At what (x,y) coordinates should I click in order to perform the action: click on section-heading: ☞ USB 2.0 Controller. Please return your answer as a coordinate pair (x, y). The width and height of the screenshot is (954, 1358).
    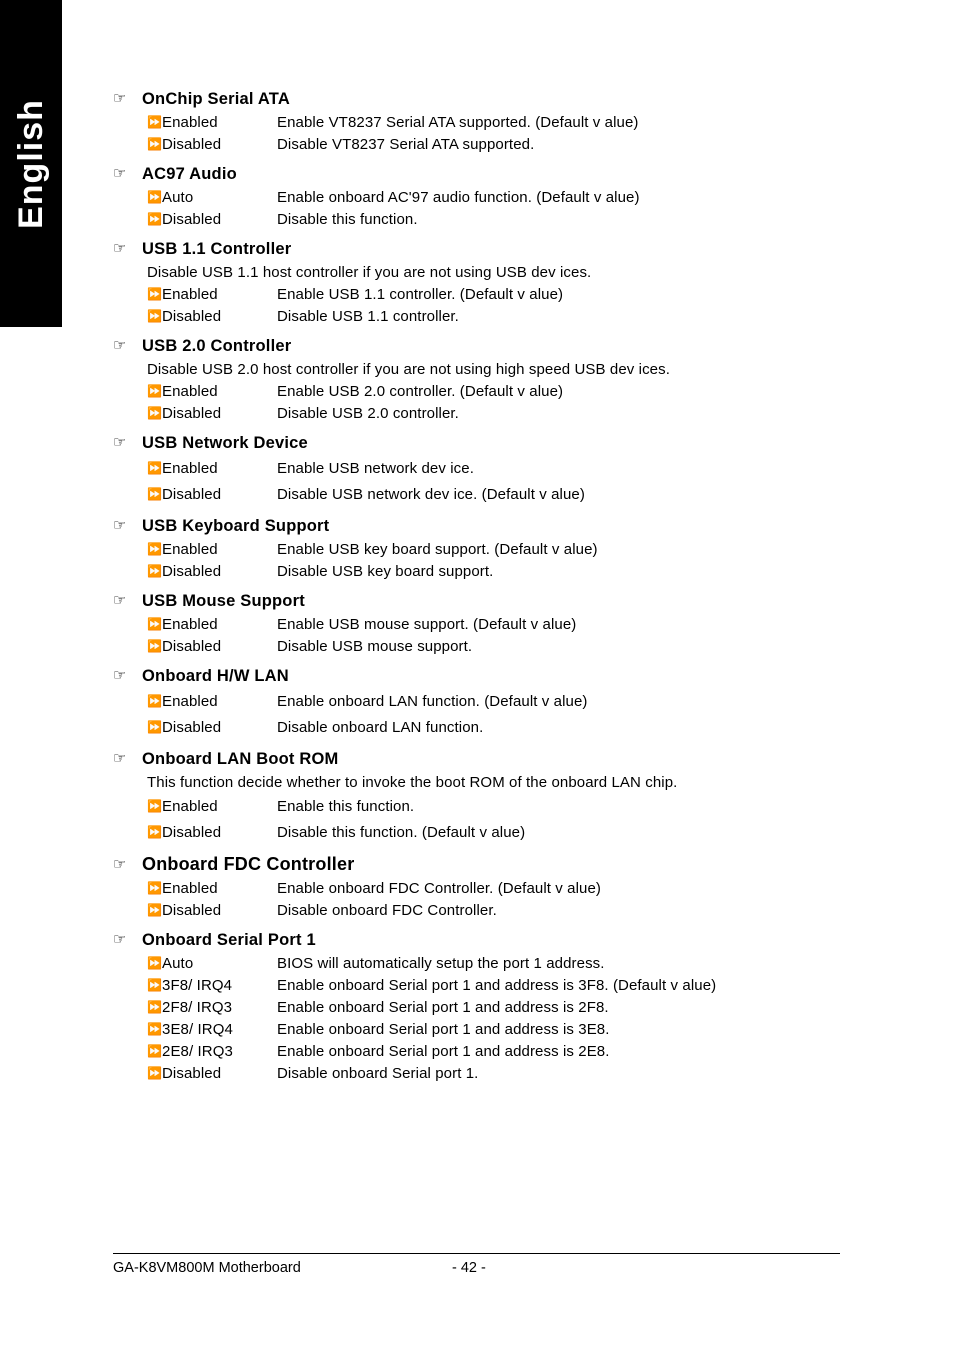
    Looking at the image, I should click on (483, 346).